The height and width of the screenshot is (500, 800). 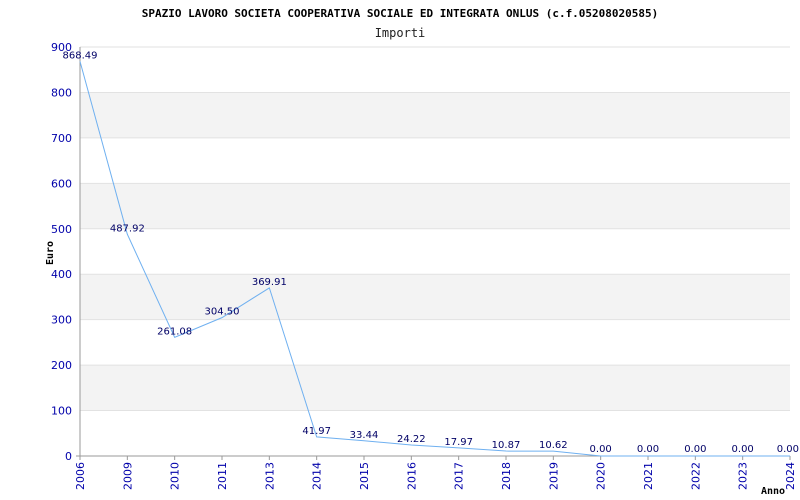 What do you see at coordinates (175, 476) in the screenshot?
I see `x-tick-label: 2010` at bounding box center [175, 476].